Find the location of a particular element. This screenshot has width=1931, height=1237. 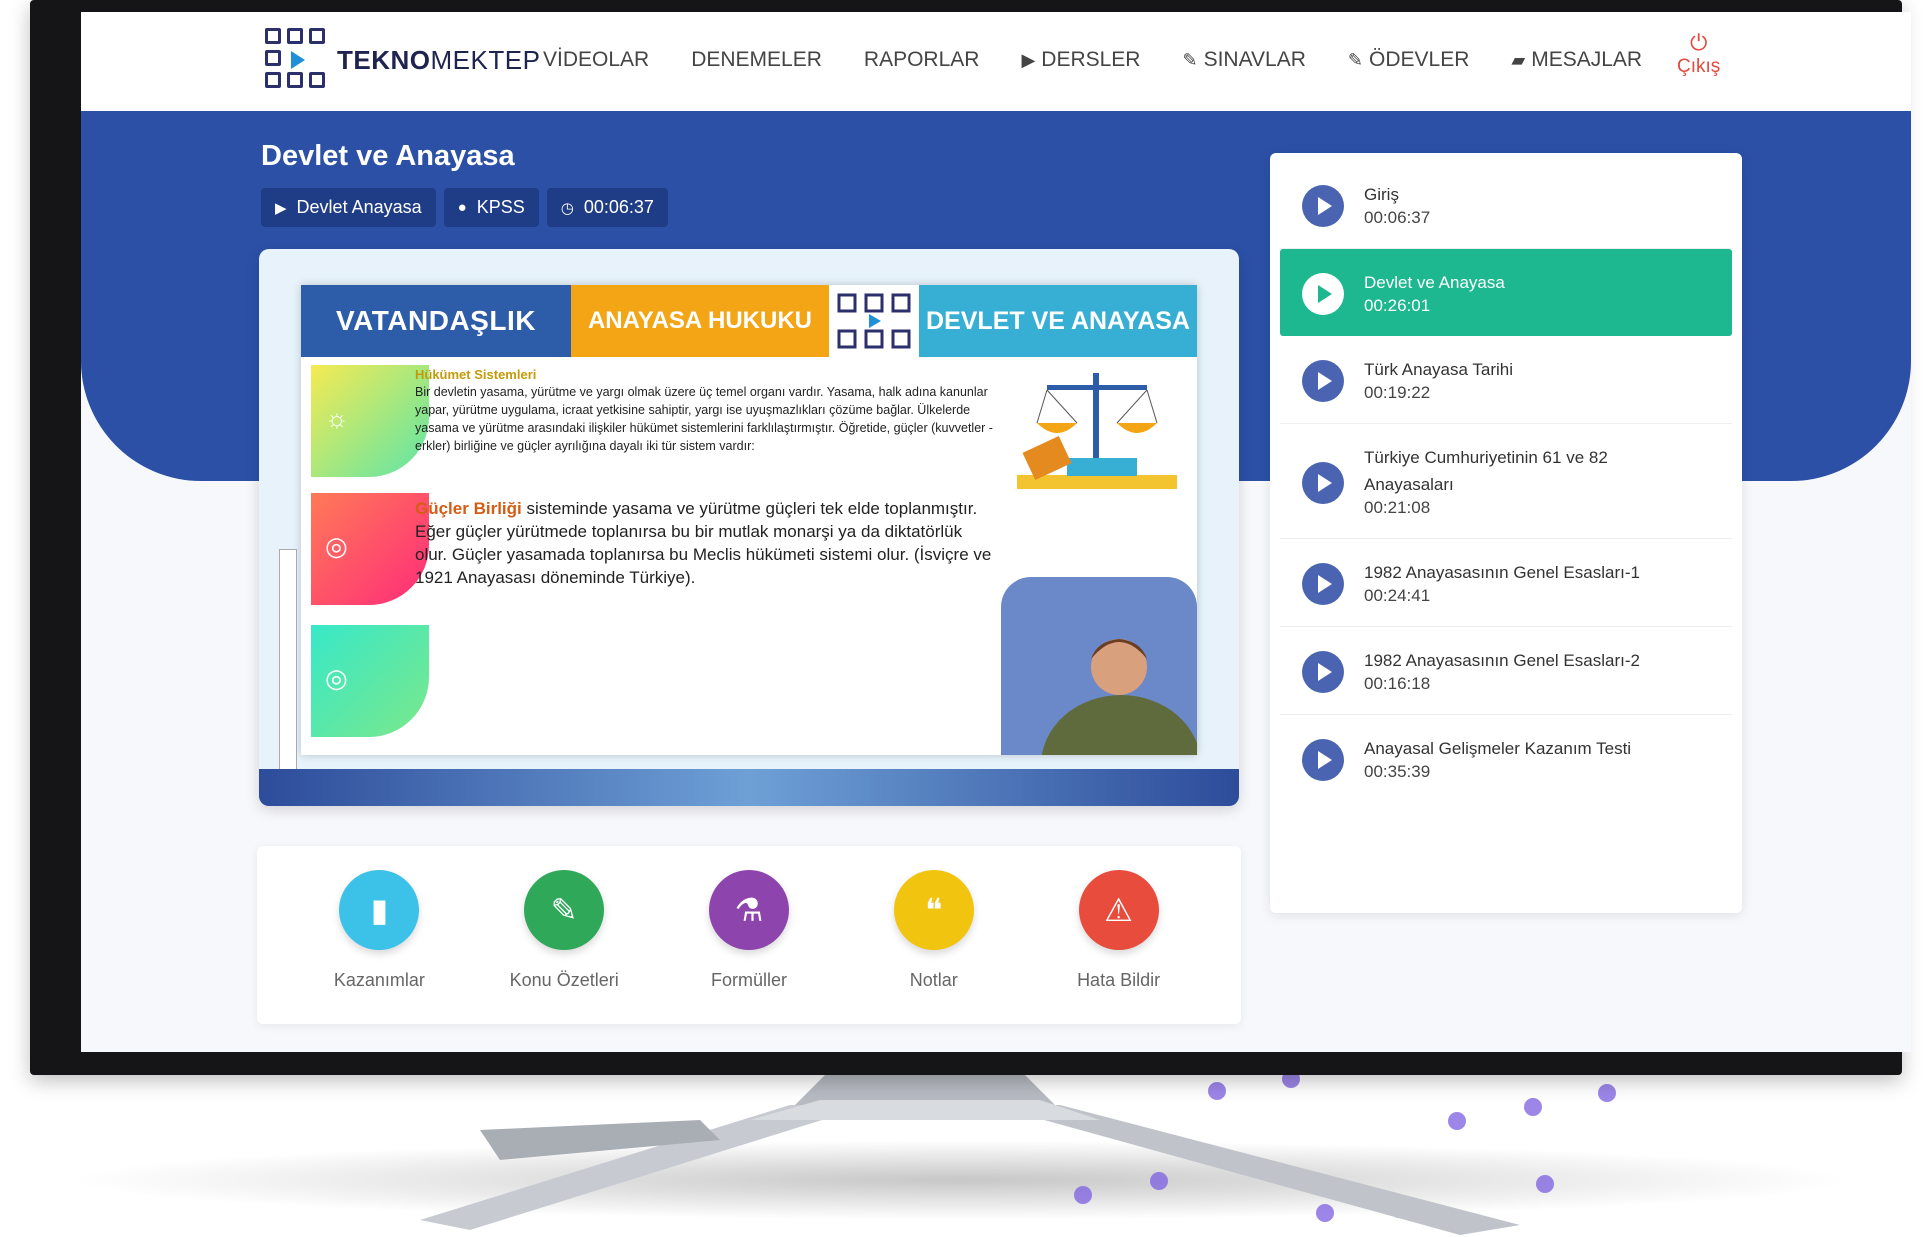

notlar-button: ❝ Notlar is located at coordinates (934, 947).